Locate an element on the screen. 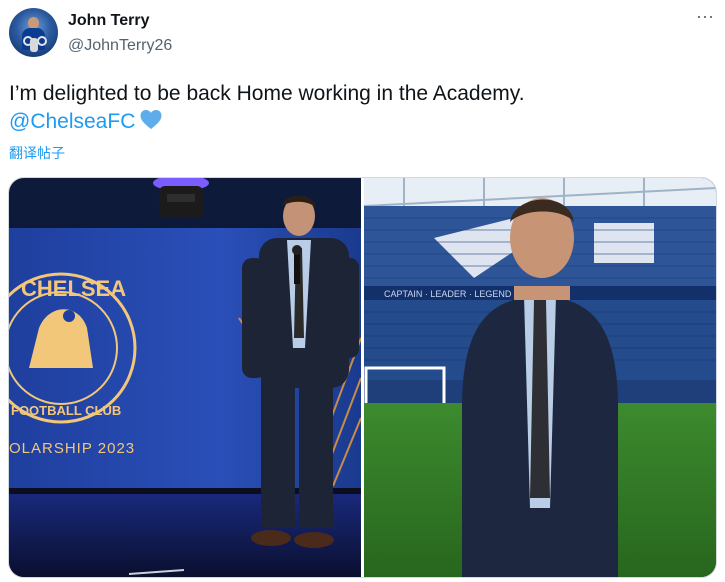 The image size is (725, 582). translate-post-link: 翻译帖子 is located at coordinates (37, 153).